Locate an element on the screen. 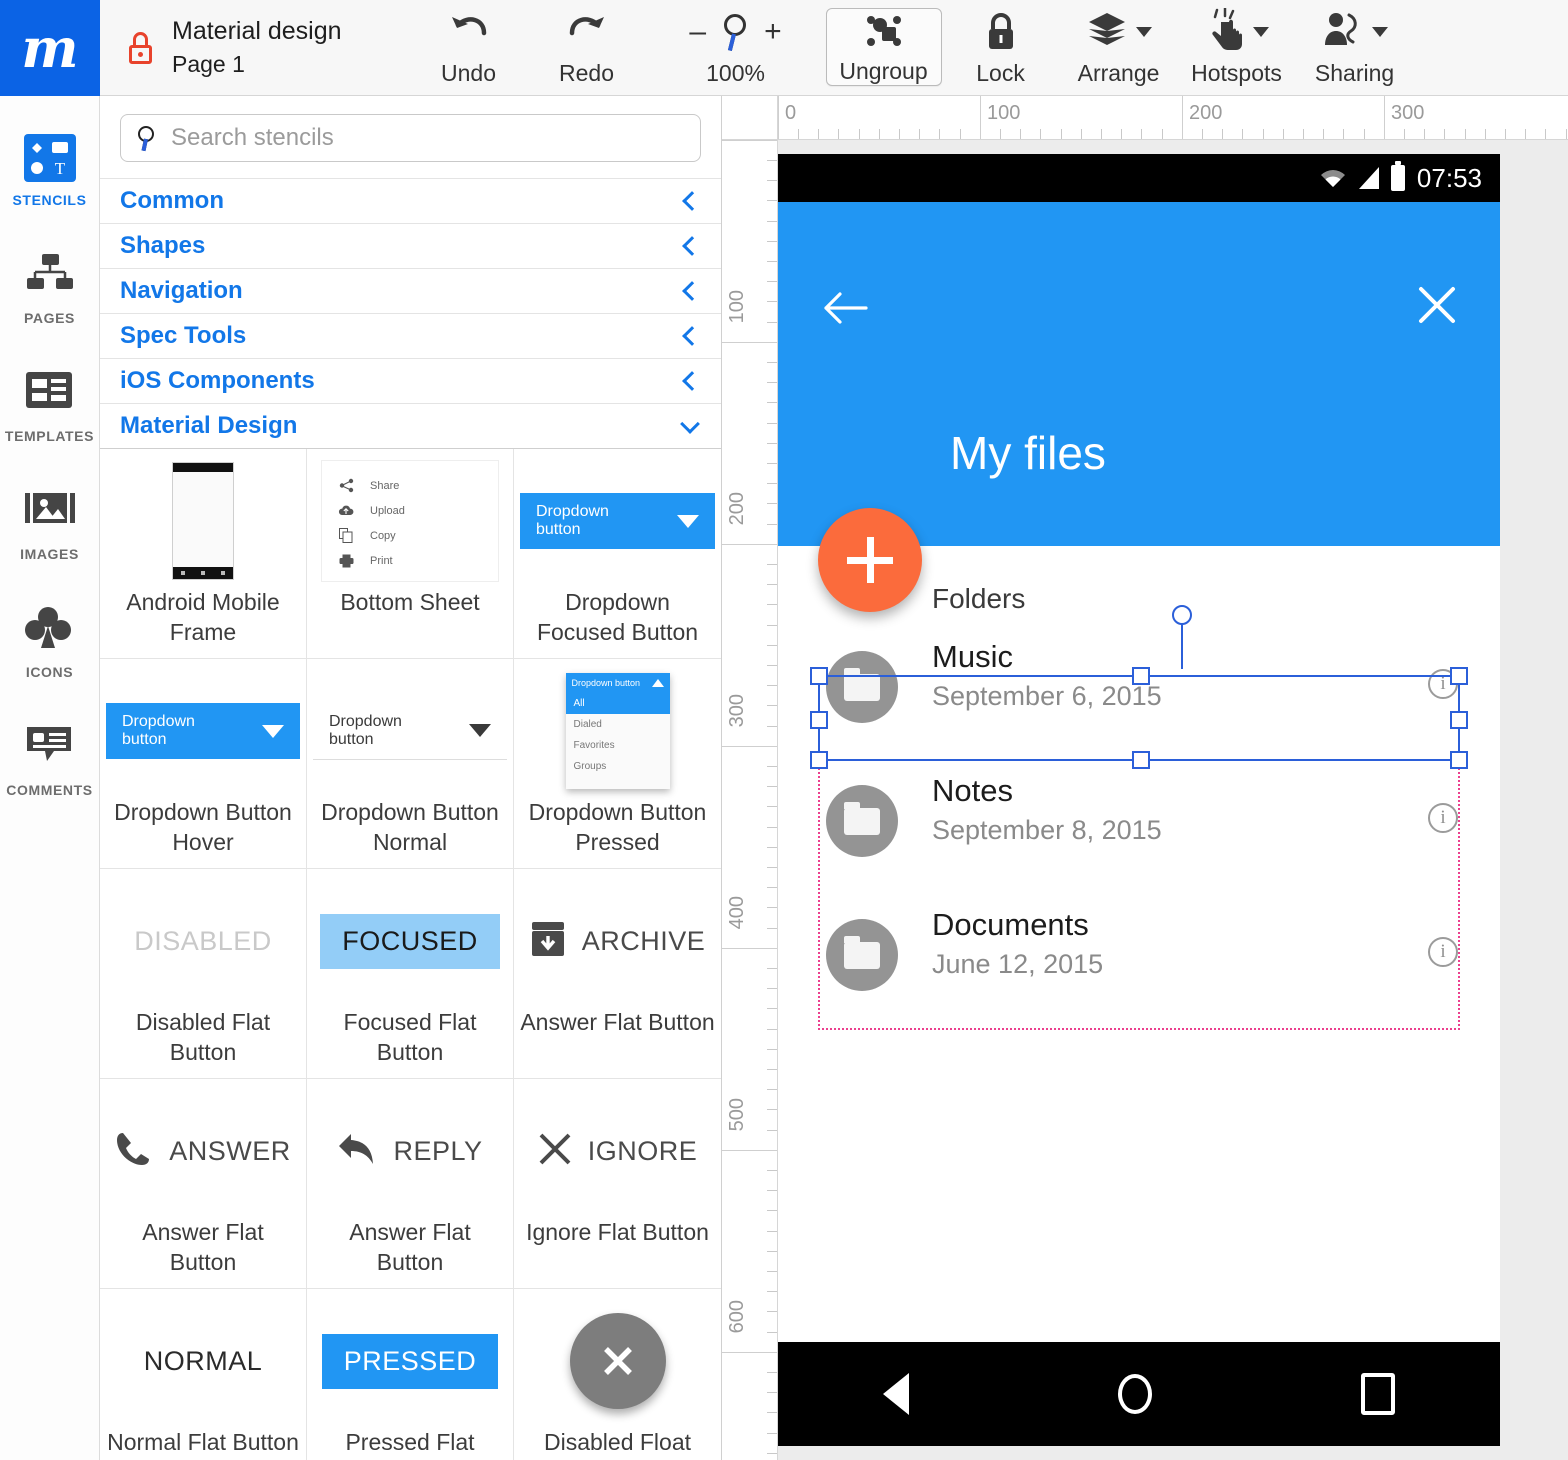 Image resolution: width=1568 pixels, height=1460 pixels. rotate-handle is located at coordinates (1182, 615).